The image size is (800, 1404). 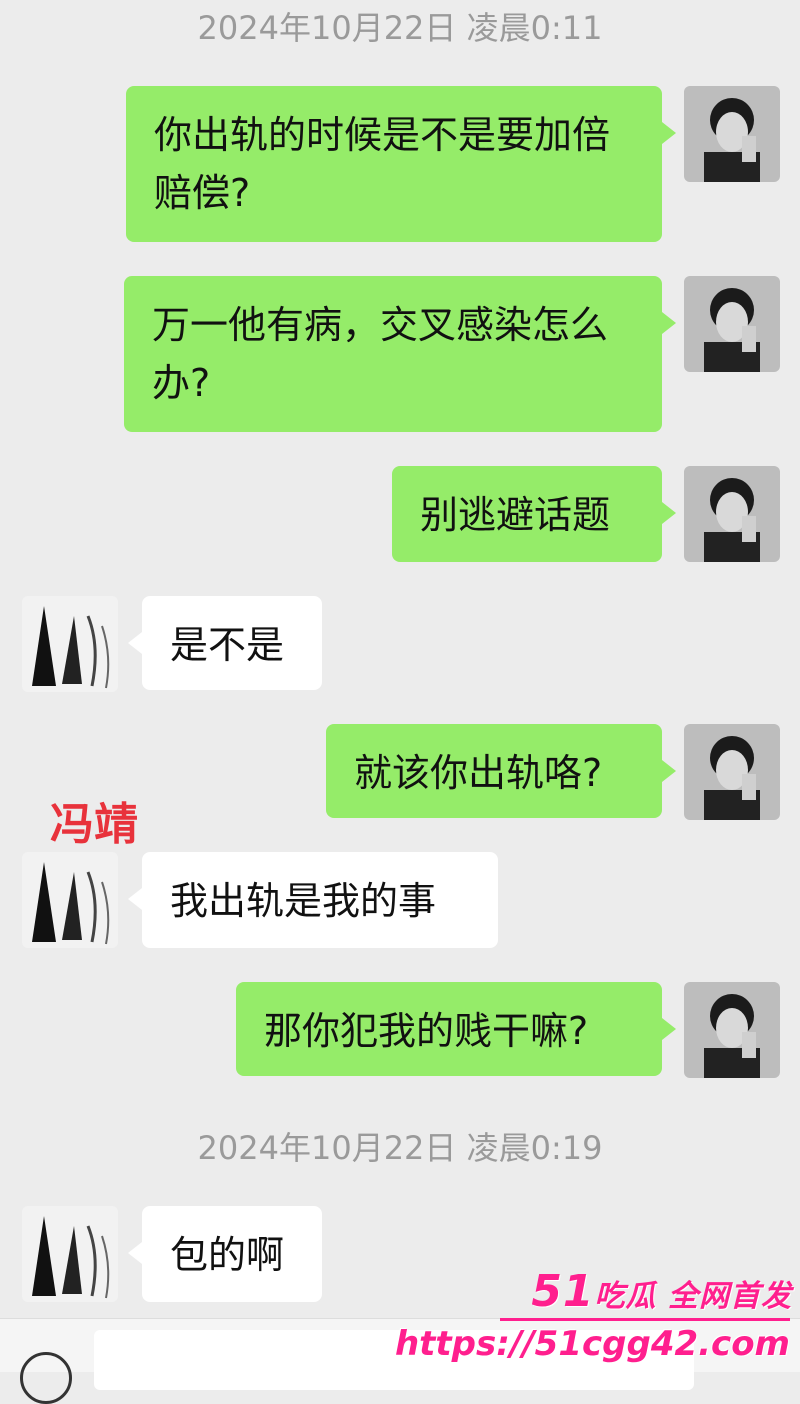 I want to click on watermark-logo: 51吃瓜 全网首发, so click(x=661, y=1293).